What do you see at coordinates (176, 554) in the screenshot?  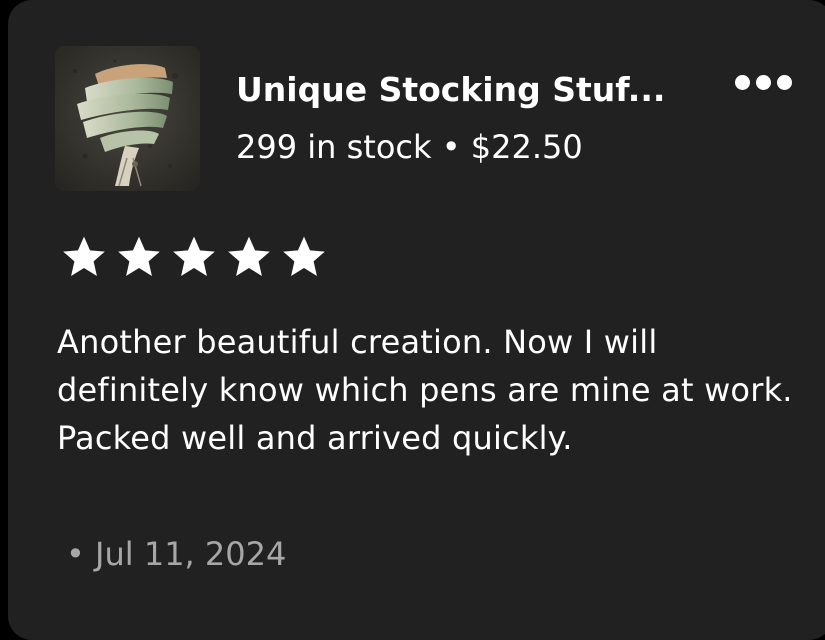 I see `review-date: • Jul 11, 2024` at bounding box center [176, 554].